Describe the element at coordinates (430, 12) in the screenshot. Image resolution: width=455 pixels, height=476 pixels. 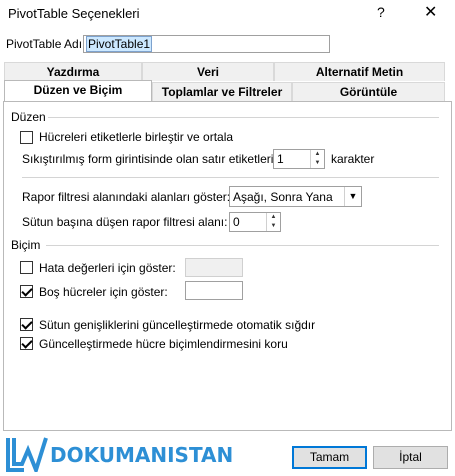
I see `close-button: ✕` at that location.